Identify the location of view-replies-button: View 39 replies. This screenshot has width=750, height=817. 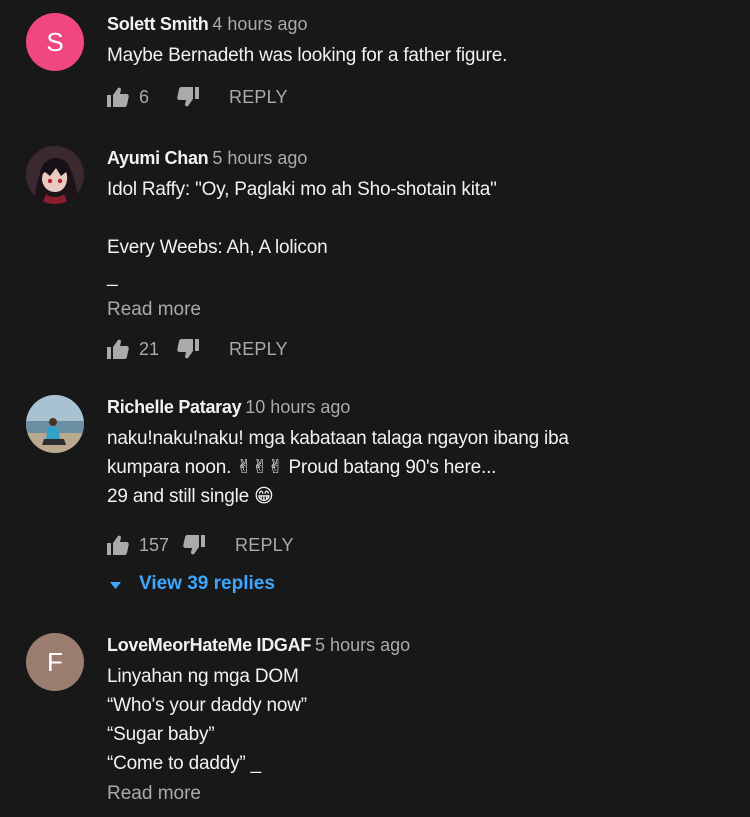
(423, 584).